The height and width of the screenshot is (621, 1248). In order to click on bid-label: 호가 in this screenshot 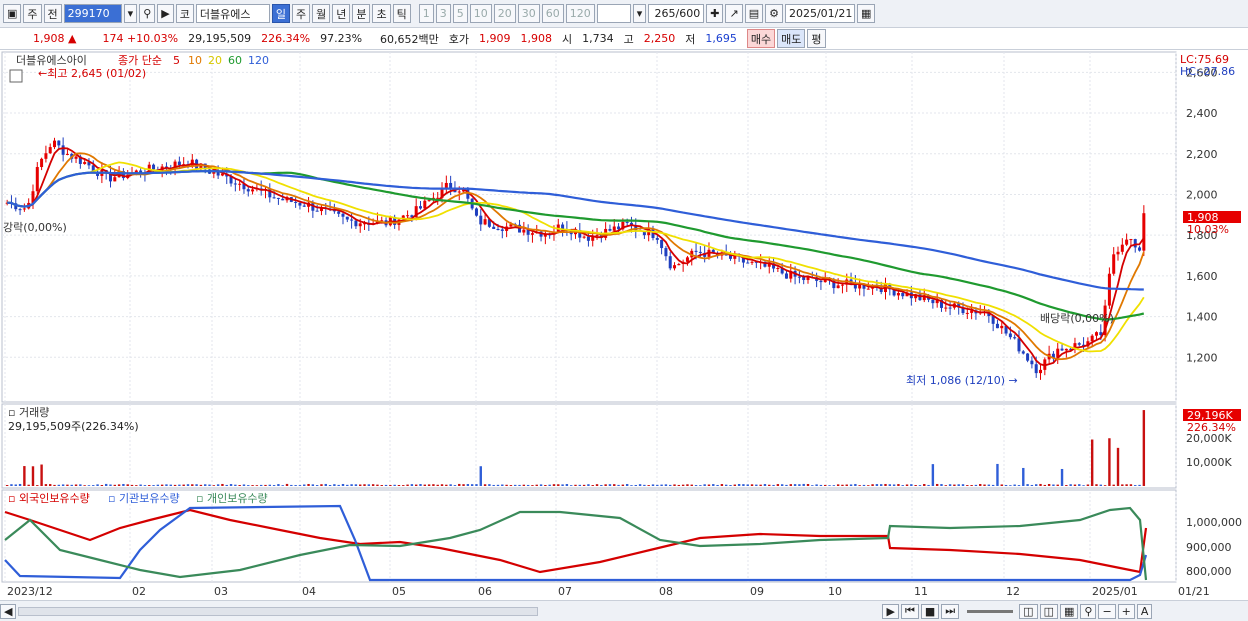, I will do `click(459, 39)`.